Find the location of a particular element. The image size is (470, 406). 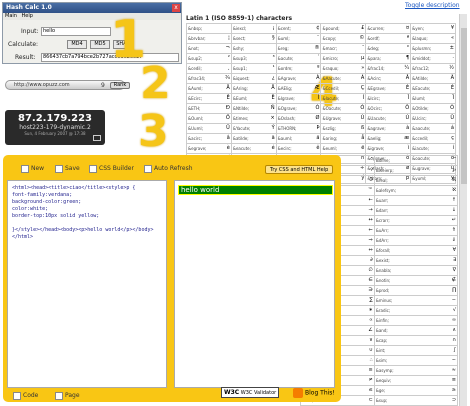

entity-cell: &Ecirc; Ê is located at coordinates (209, 98).